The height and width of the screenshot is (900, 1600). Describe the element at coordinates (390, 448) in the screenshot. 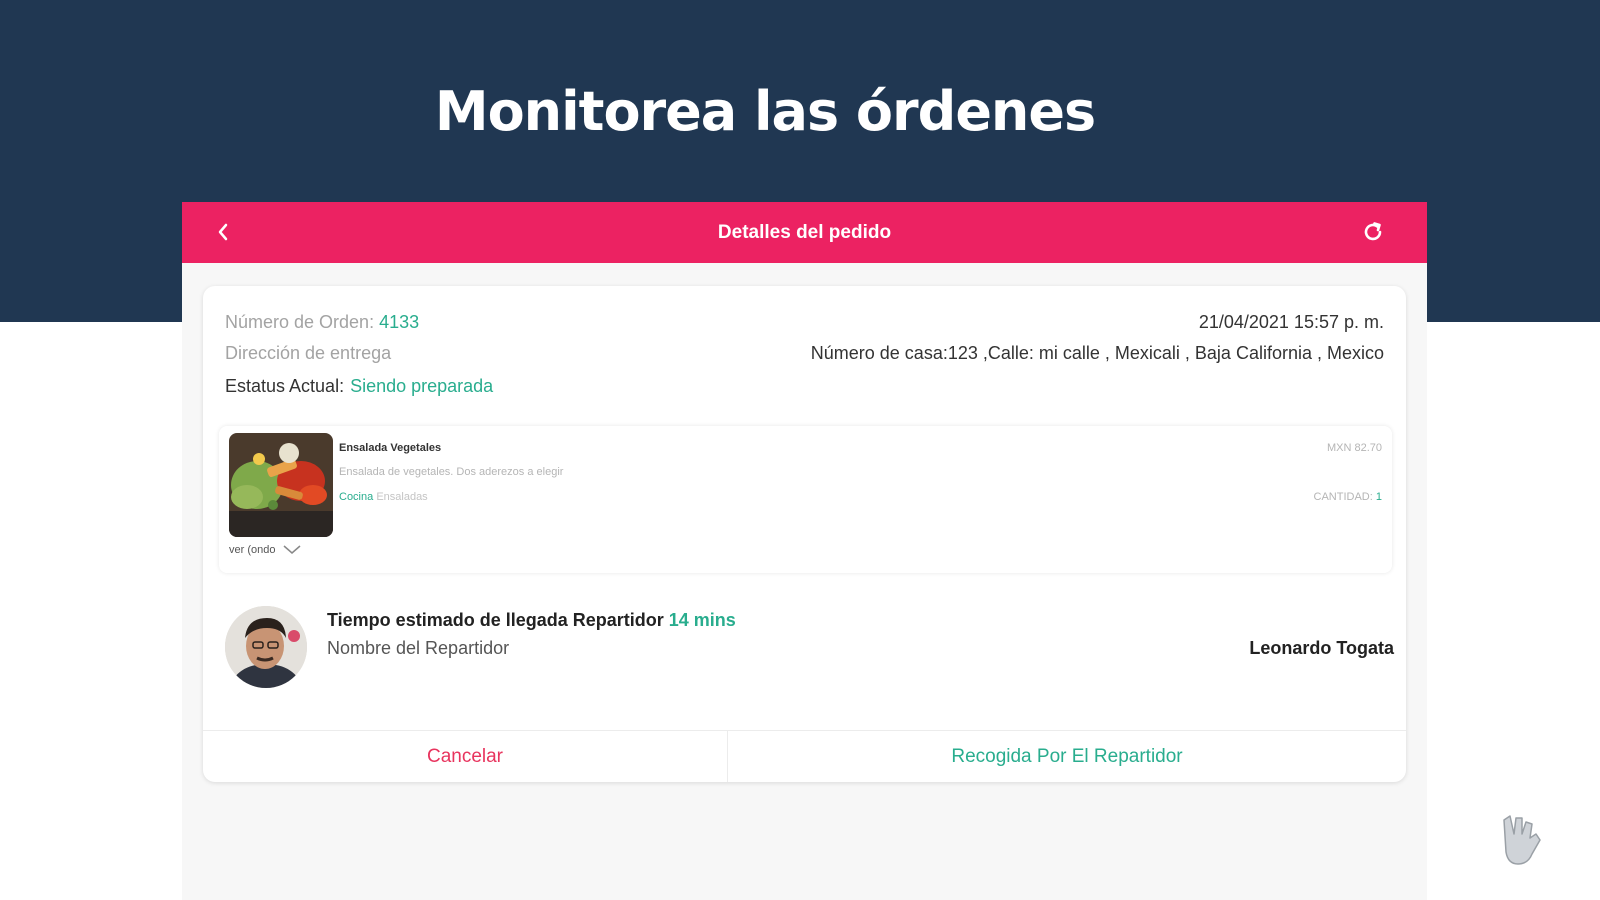

I see `item-name: Ensalada Vegetales` at that location.